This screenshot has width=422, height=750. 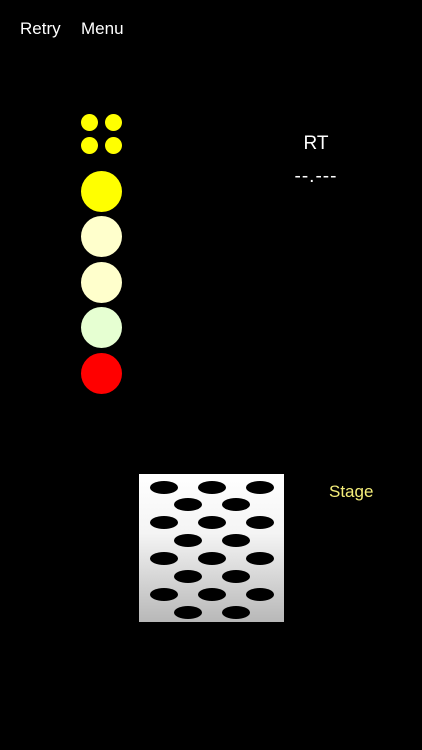 I want to click on stage-button: Stage, so click(x=351, y=492).